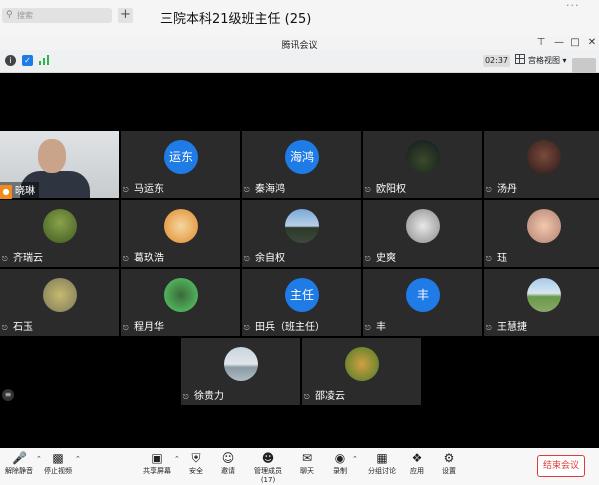 The height and width of the screenshot is (485, 599). What do you see at coordinates (157, 463) in the screenshot?
I see `share-screen-button: ▣ 共享屏幕` at bounding box center [157, 463].